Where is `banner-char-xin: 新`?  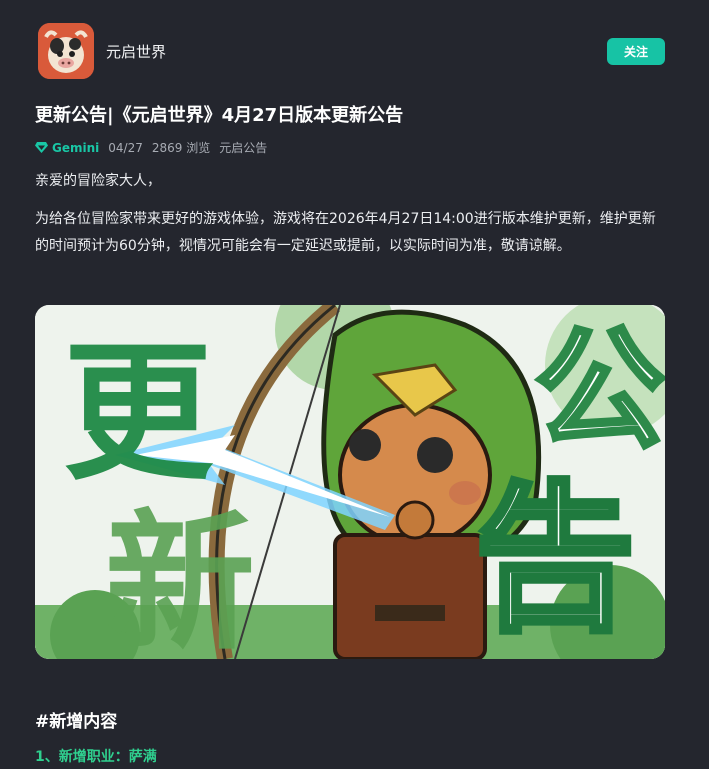
banner-char-xin: 新 is located at coordinates (180, 578).